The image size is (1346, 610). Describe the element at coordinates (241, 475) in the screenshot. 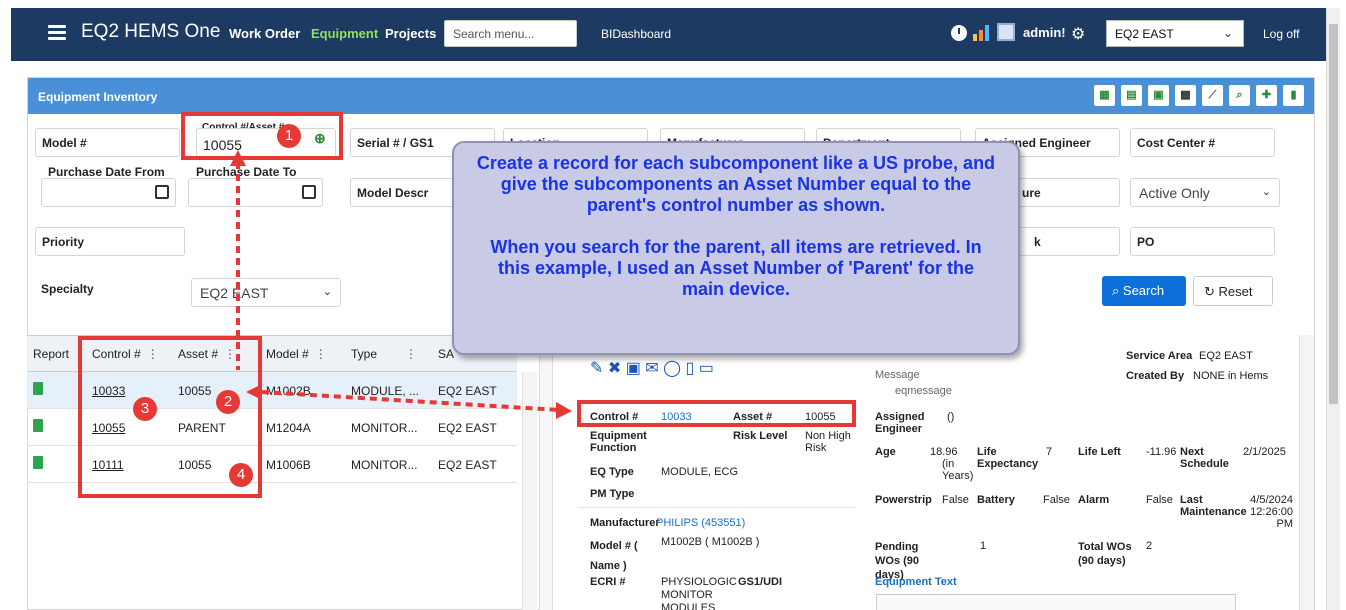

I see `step-badge: 4` at that location.